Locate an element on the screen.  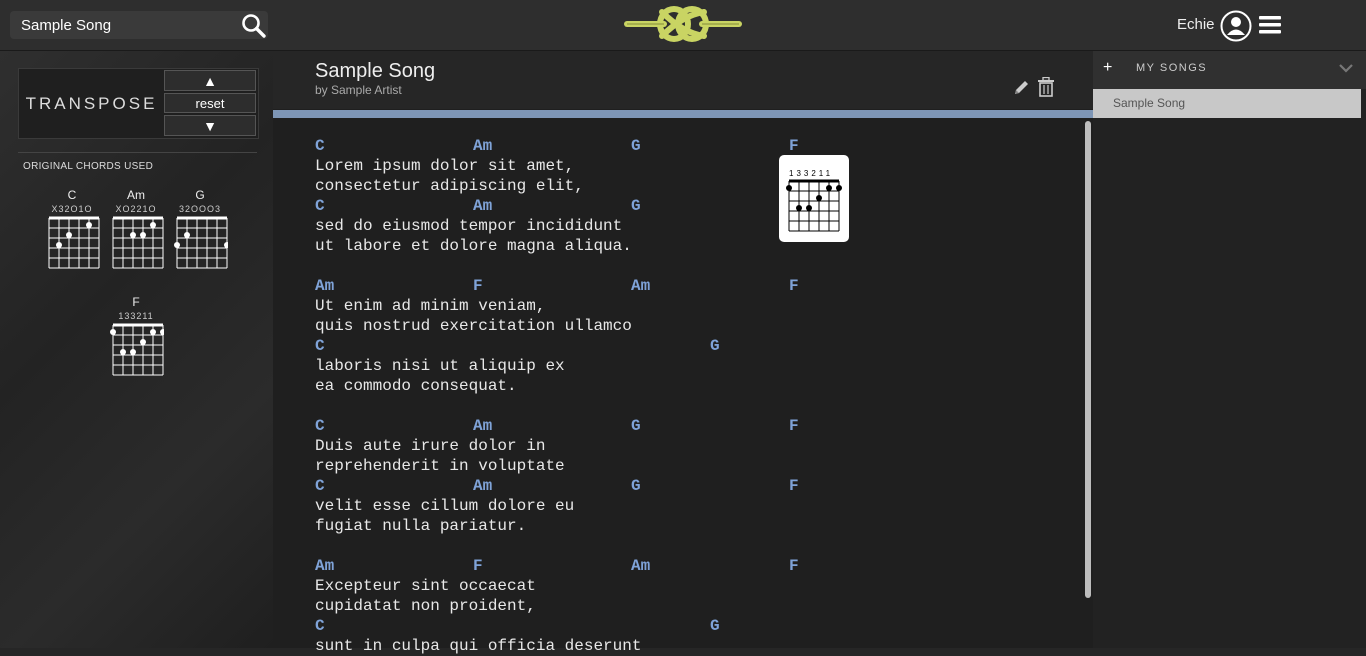
lyric-text: reprehenderit in voluptate is located at coordinates (440, 466).